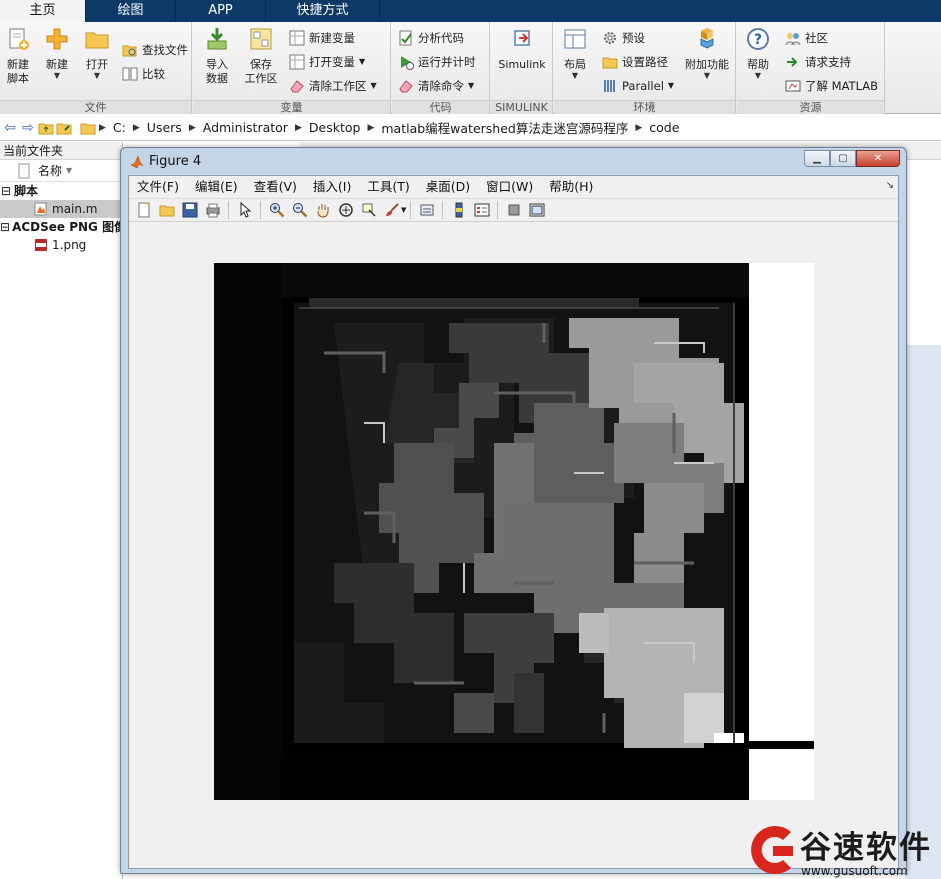 This screenshot has height=879, width=941. What do you see at coordinates (772, 850) in the screenshot?
I see `watermark-logo-icon` at bounding box center [772, 850].